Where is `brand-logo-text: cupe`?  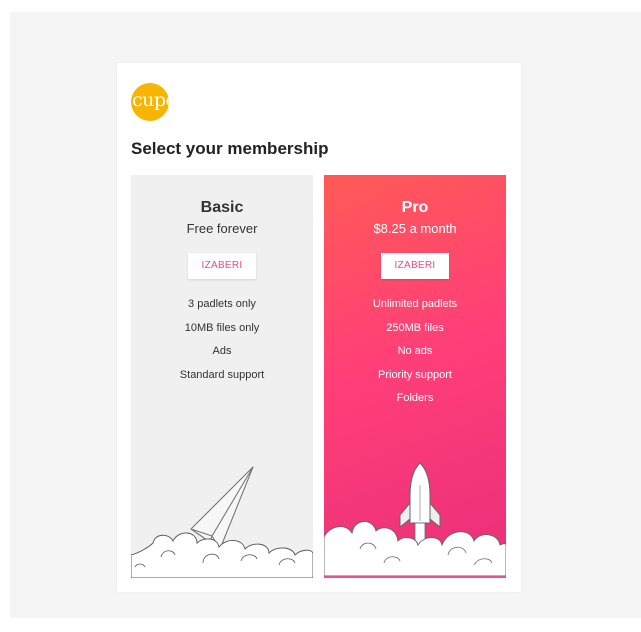
brand-logo-text: cupe is located at coordinates (150, 100).